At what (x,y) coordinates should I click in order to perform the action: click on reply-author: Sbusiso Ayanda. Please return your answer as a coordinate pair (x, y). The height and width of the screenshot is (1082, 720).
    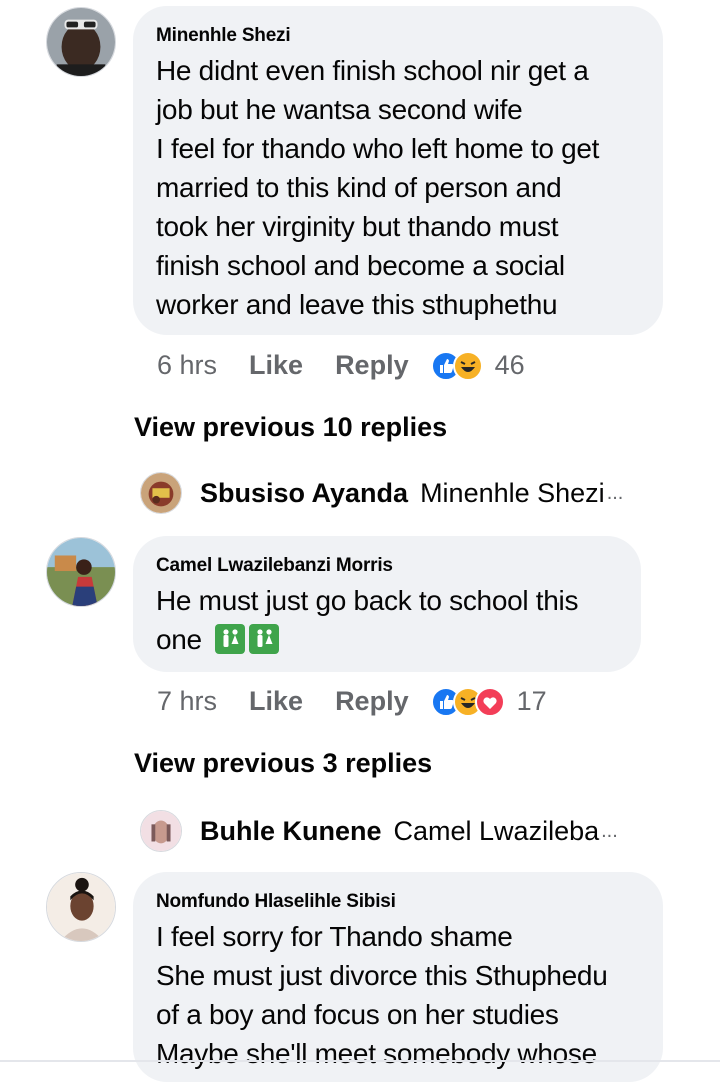
    Looking at the image, I should click on (304, 493).